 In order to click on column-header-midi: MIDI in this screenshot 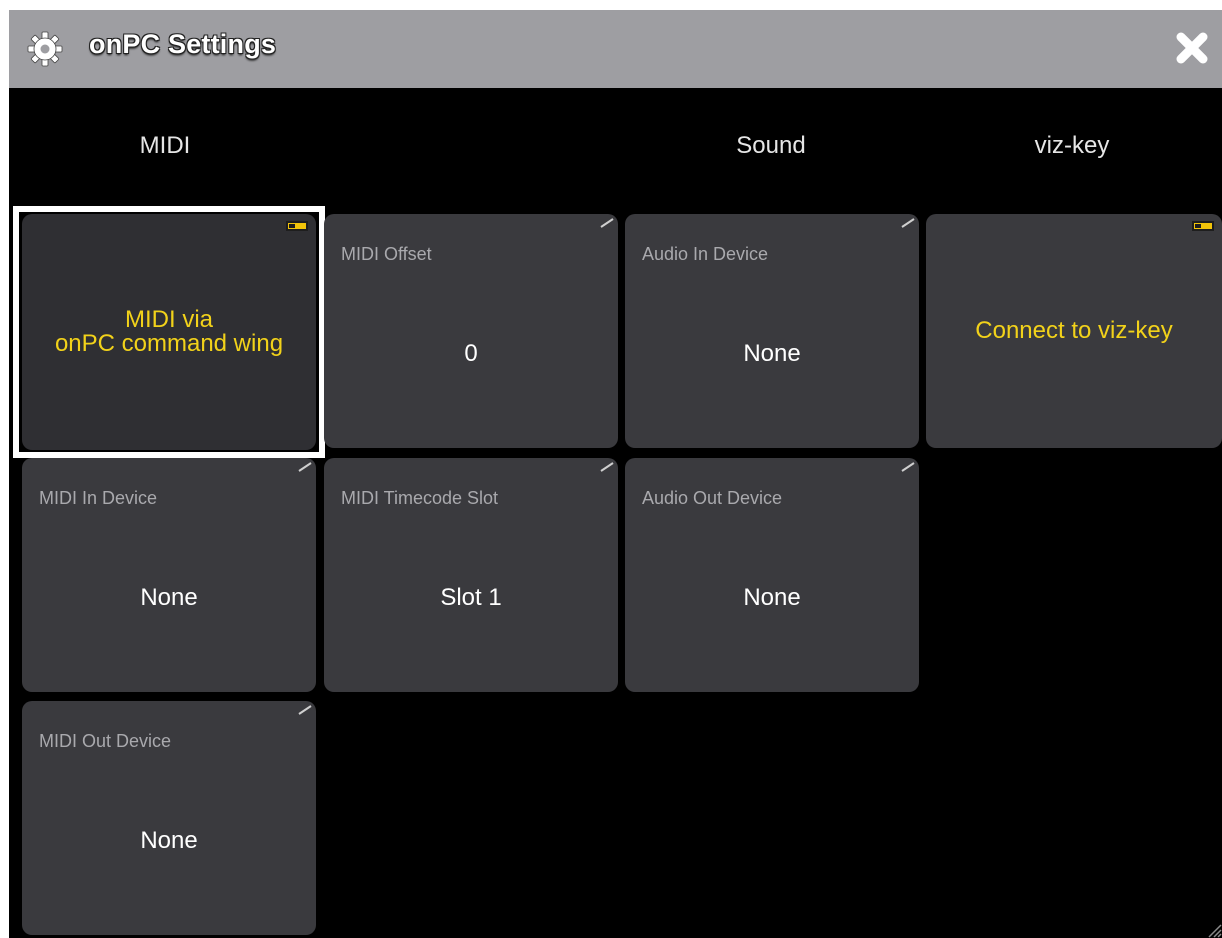, I will do `click(165, 145)`.